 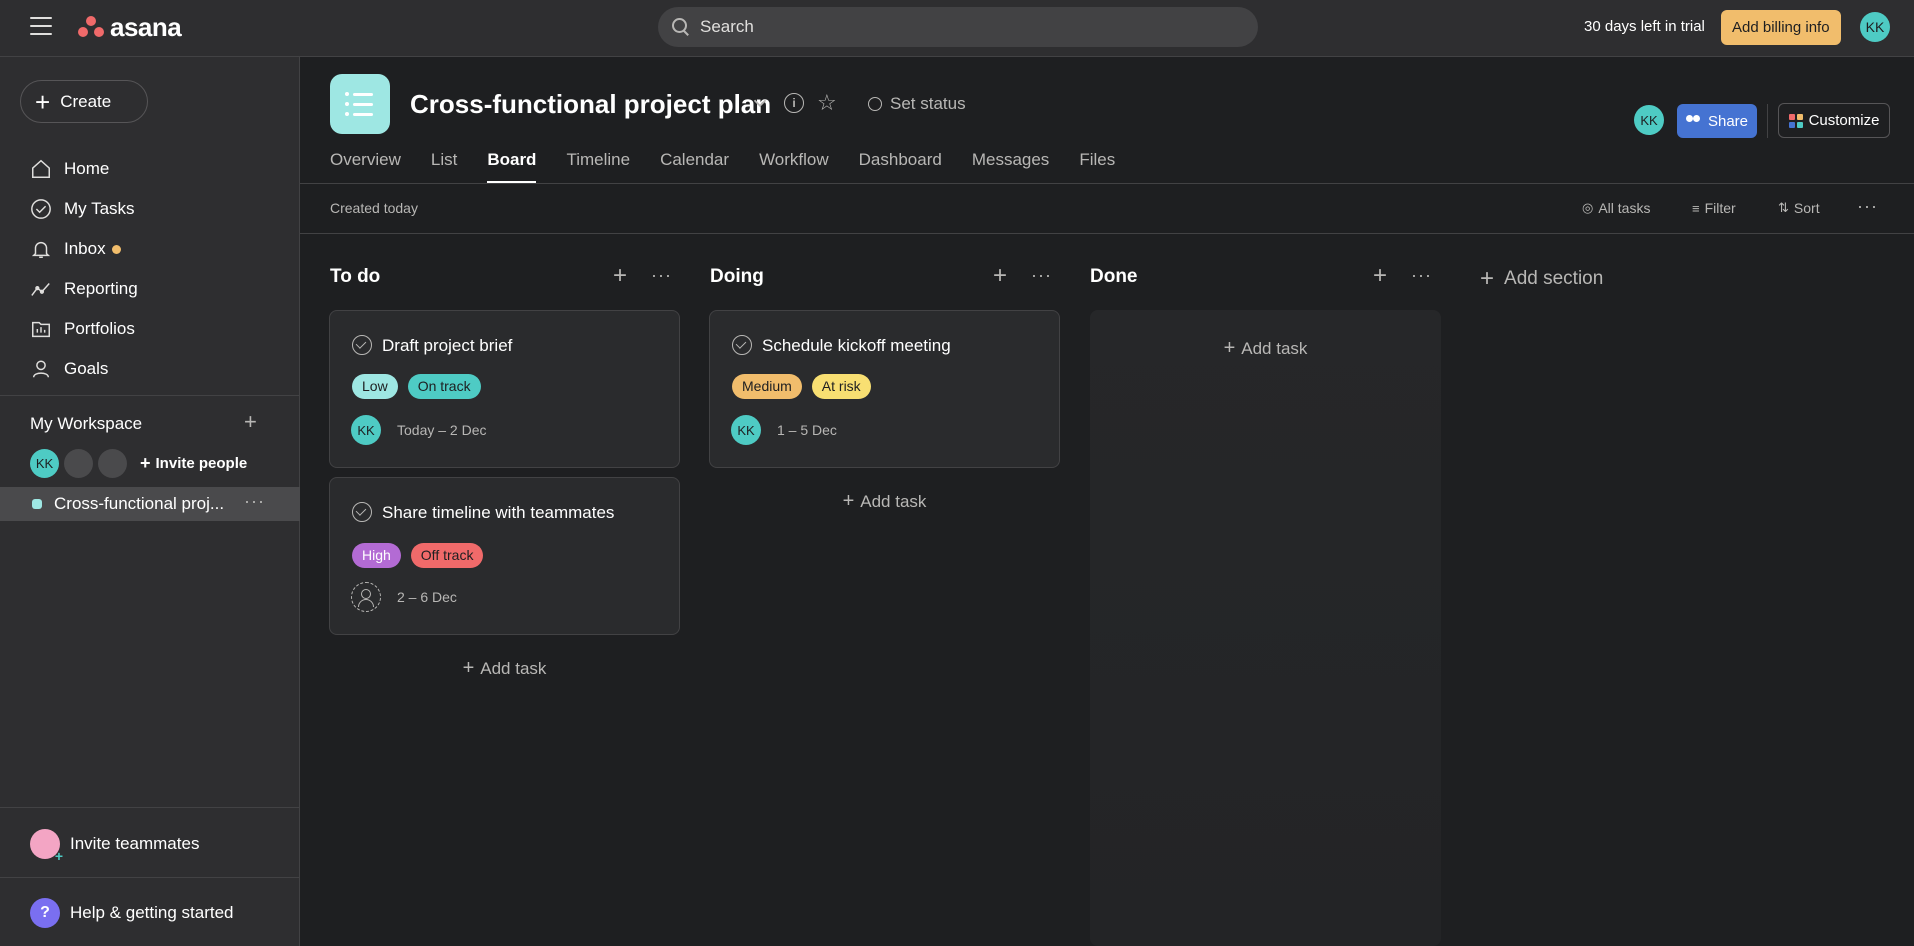 I want to click on filter-label: Filter, so click(x=1720, y=208).